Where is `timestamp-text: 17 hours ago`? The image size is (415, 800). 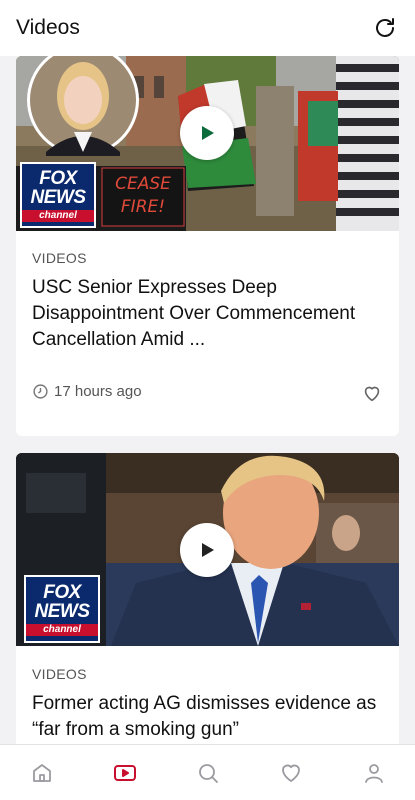
timestamp-text: 17 hours ago is located at coordinates (98, 391).